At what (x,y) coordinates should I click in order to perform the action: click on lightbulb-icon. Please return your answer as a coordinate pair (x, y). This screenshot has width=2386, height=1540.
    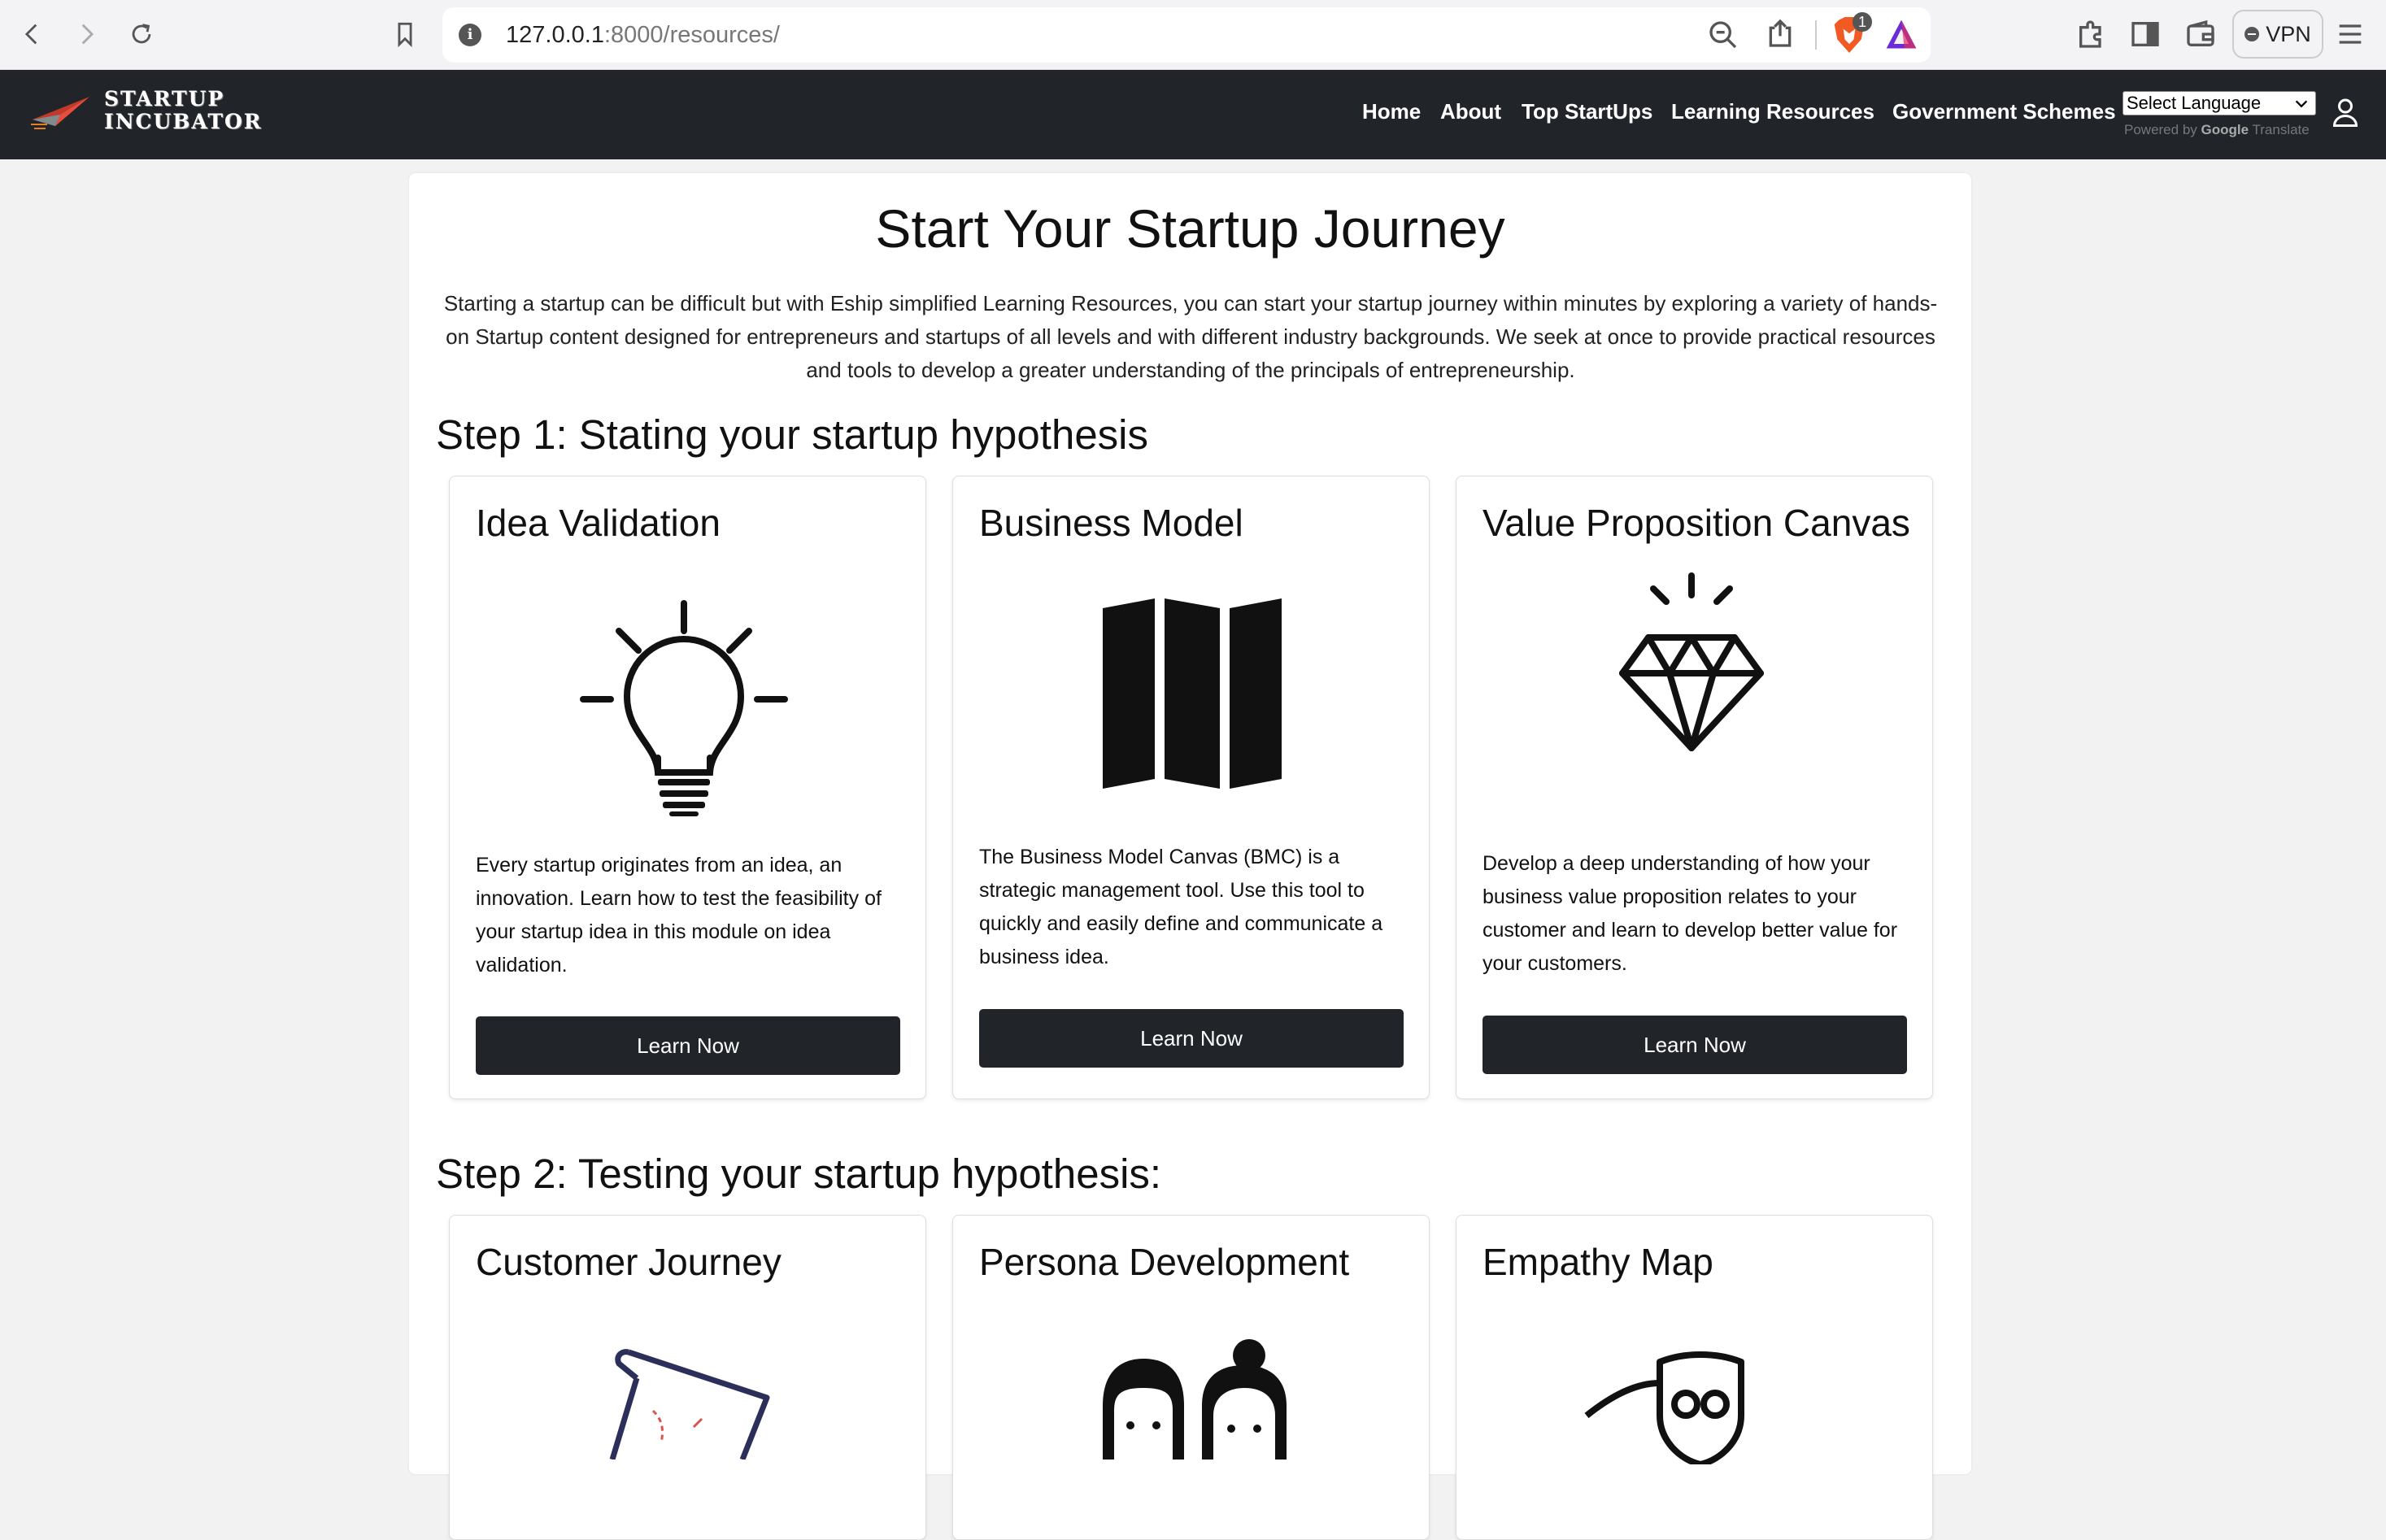
    Looking at the image, I should click on (684, 708).